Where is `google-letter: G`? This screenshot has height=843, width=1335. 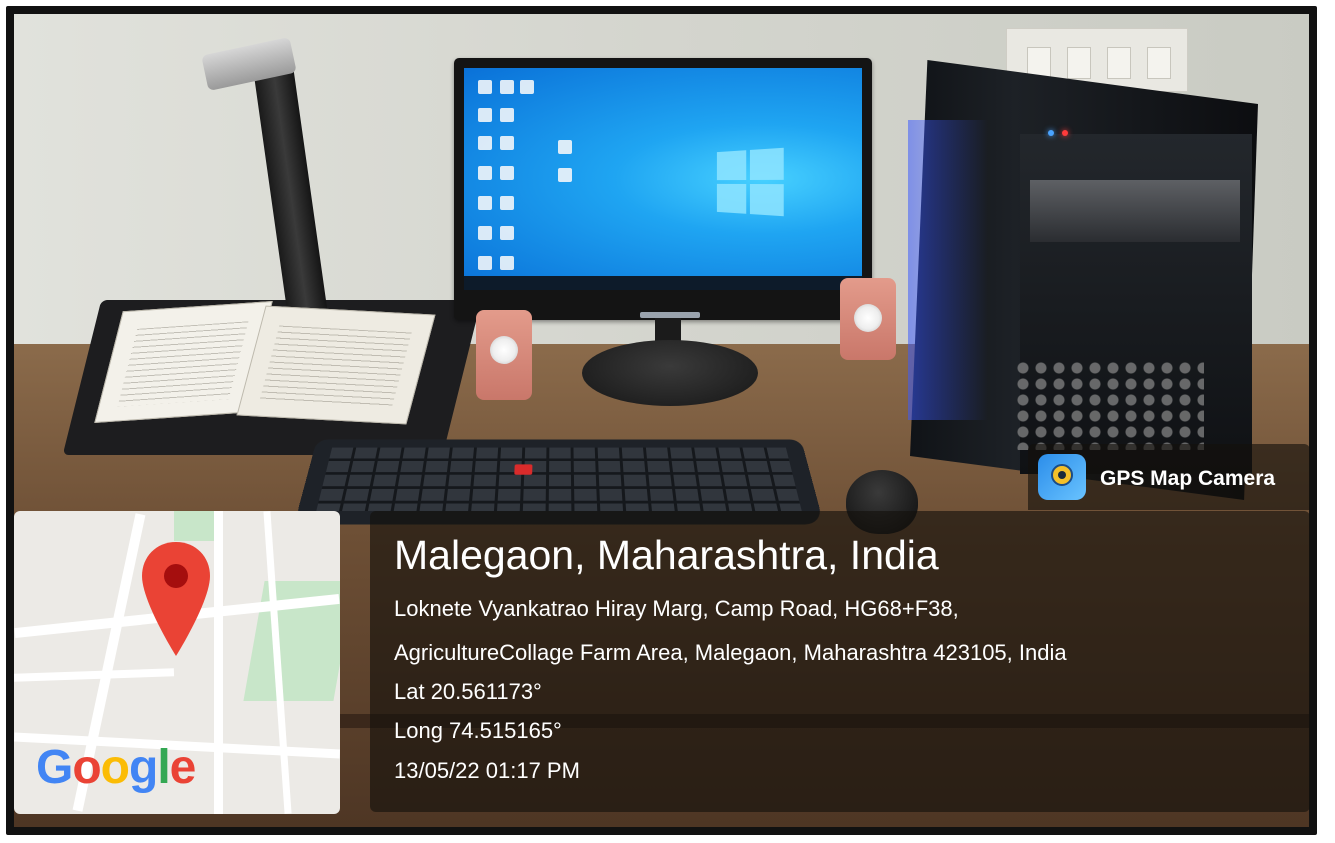 google-letter: G is located at coordinates (54, 767).